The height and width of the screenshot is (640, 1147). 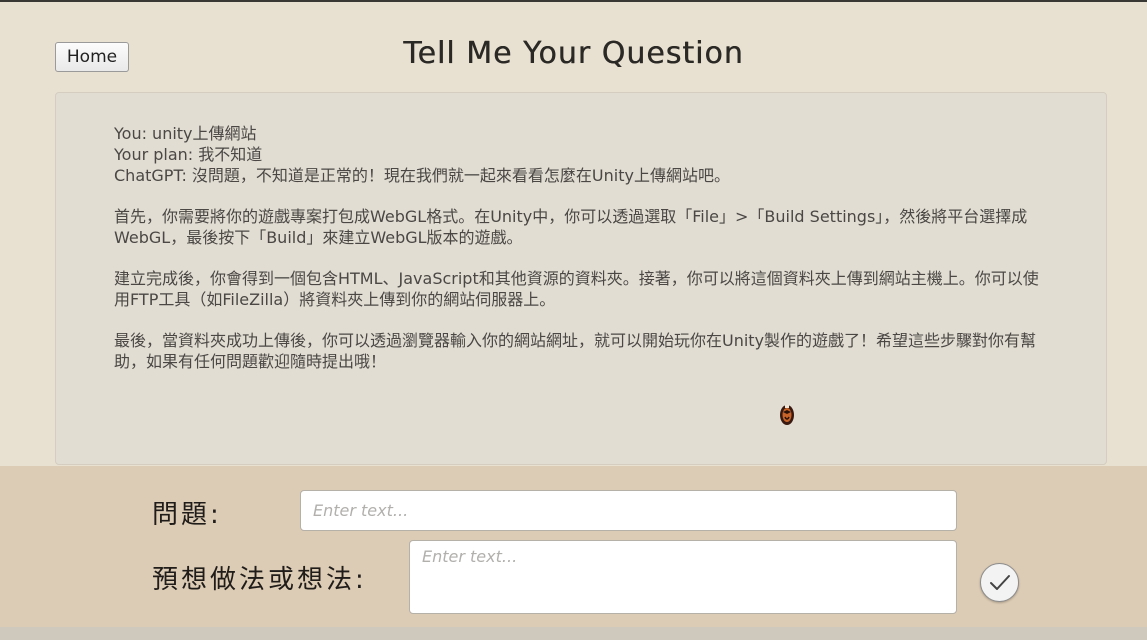 What do you see at coordinates (573, 633) in the screenshot?
I see `bottom-edge` at bounding box center [573, 633].